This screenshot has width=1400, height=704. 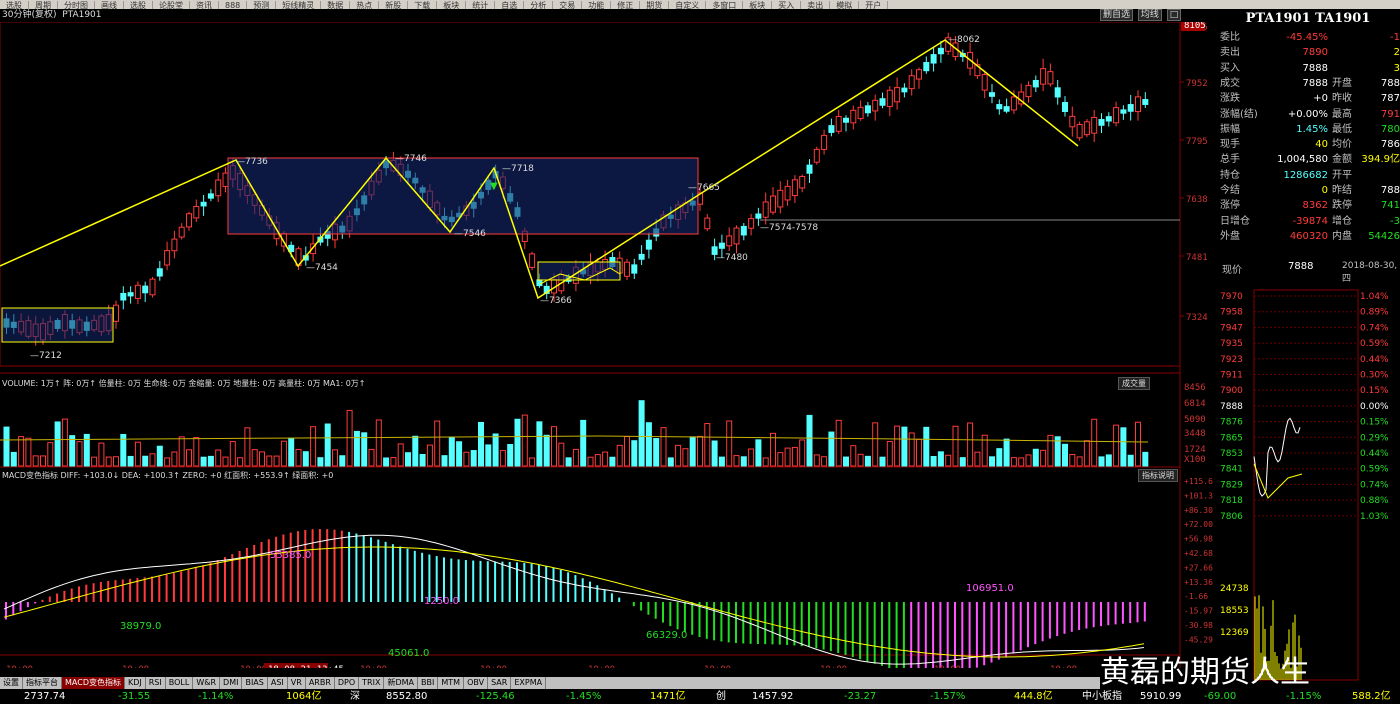 What do you see at coordinates (1198, 582) in the screenshot?
I see `macd-axis-label: +13.36` at bounding box center [1198, 582].